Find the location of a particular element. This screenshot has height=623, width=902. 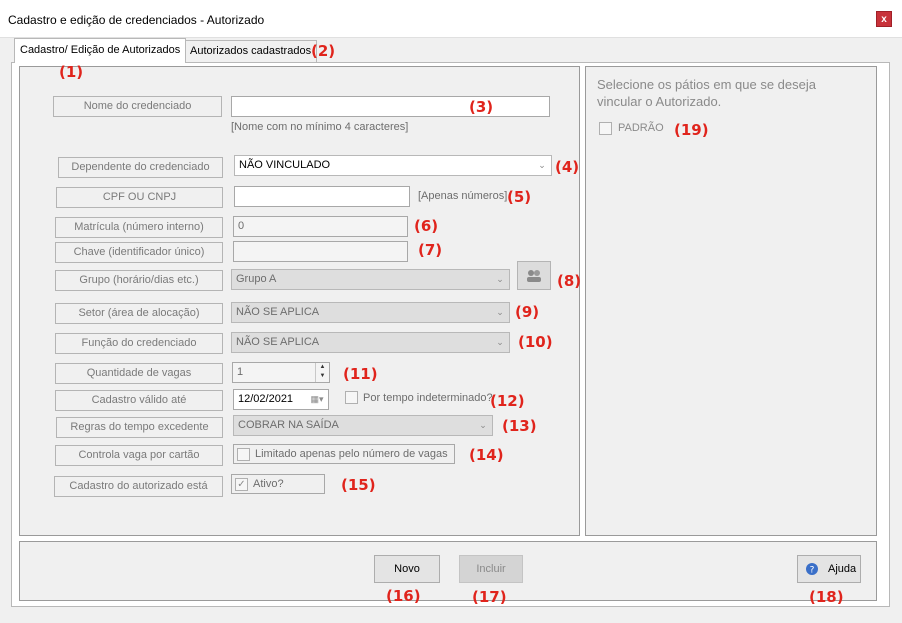

controla-checkbox-label: Limitado apenas pelo número de vagas is located at coordinates (351, 454).